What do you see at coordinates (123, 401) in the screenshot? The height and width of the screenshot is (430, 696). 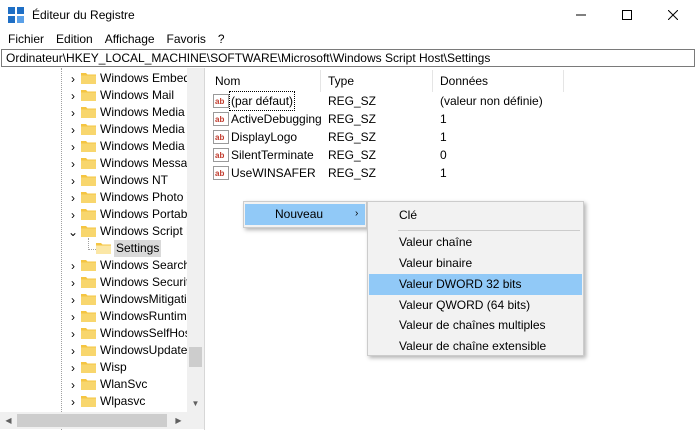 I see `tree-item-label: Wlpasvc` at bounding box center [123, 401].